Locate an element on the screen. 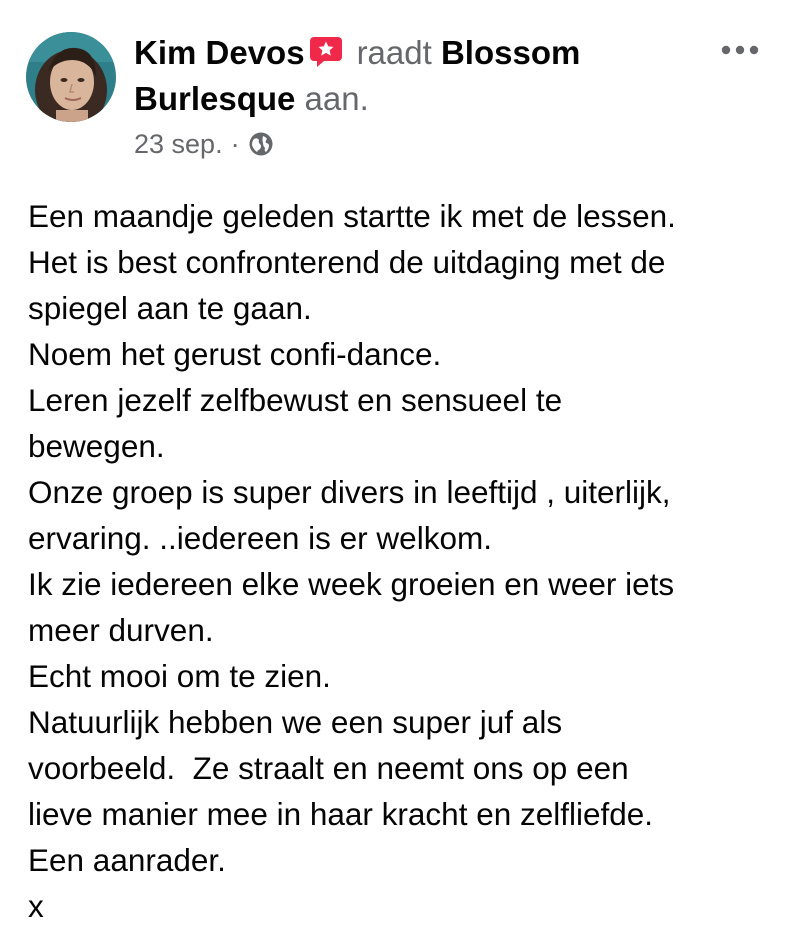 The width and height of the screenshot is (799, 946). post-meta: 23 sep. · is located at coordinates (204, 144).